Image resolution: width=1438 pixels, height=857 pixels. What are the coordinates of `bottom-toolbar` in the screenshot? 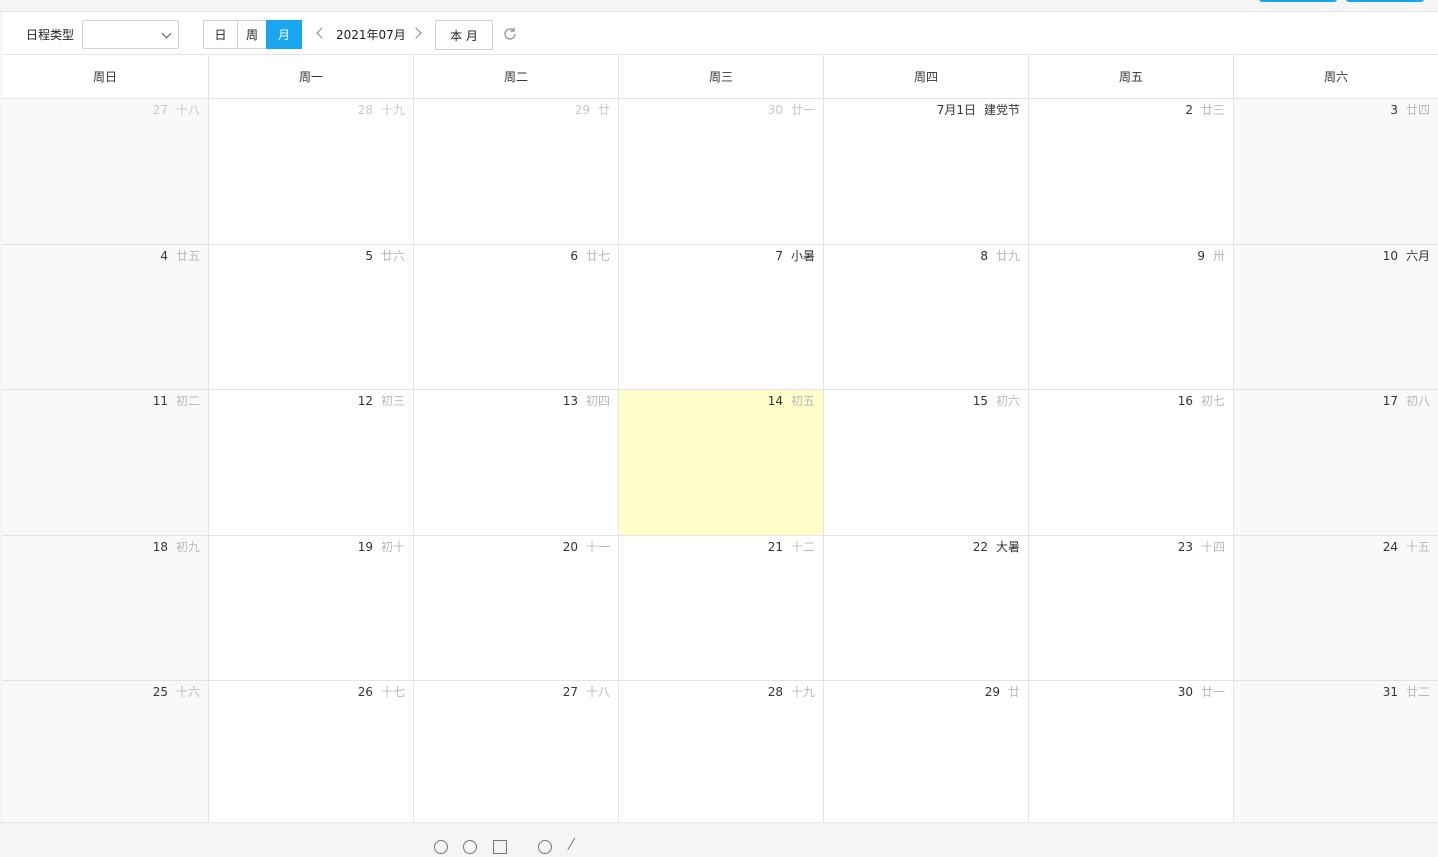 It's located at (719, 839).